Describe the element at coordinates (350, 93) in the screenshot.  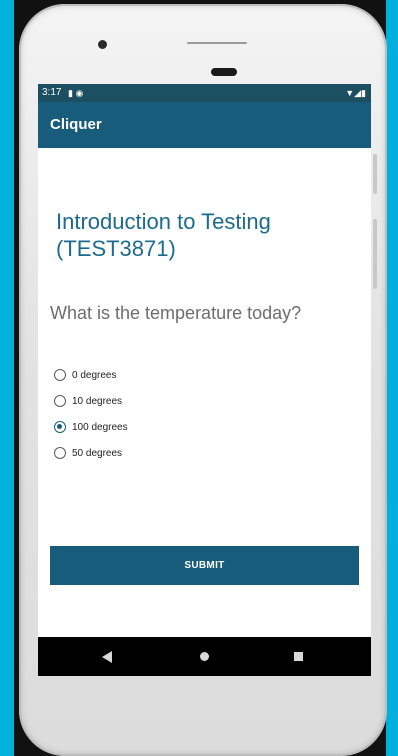
I see `wifi-icon: ▼` at that location.